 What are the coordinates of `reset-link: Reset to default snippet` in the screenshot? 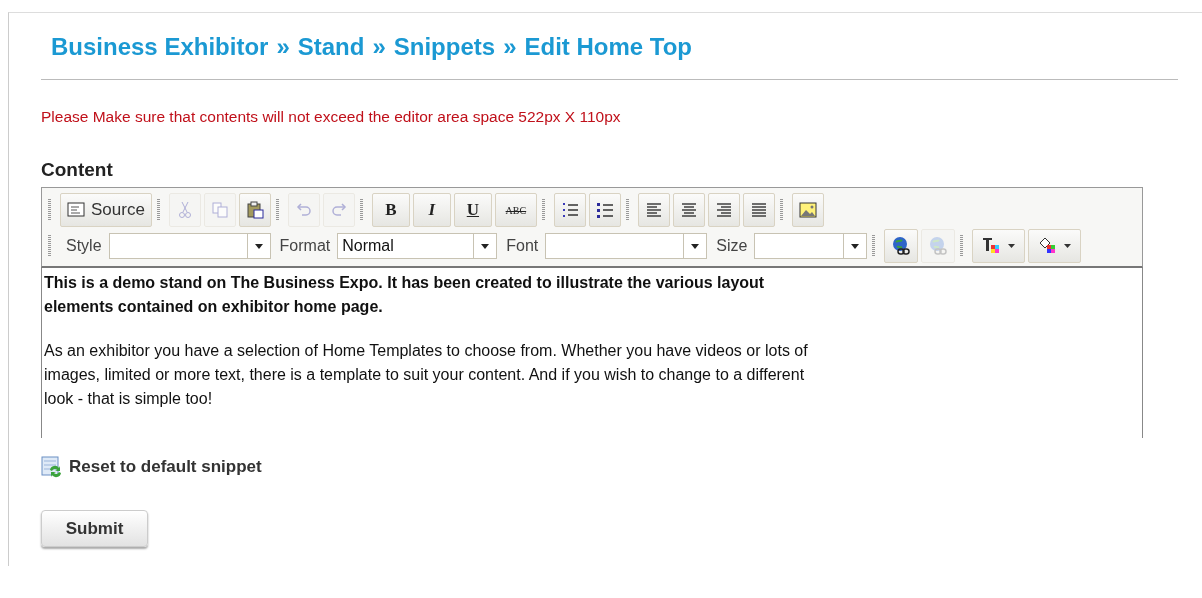 It's located at (609, 467).